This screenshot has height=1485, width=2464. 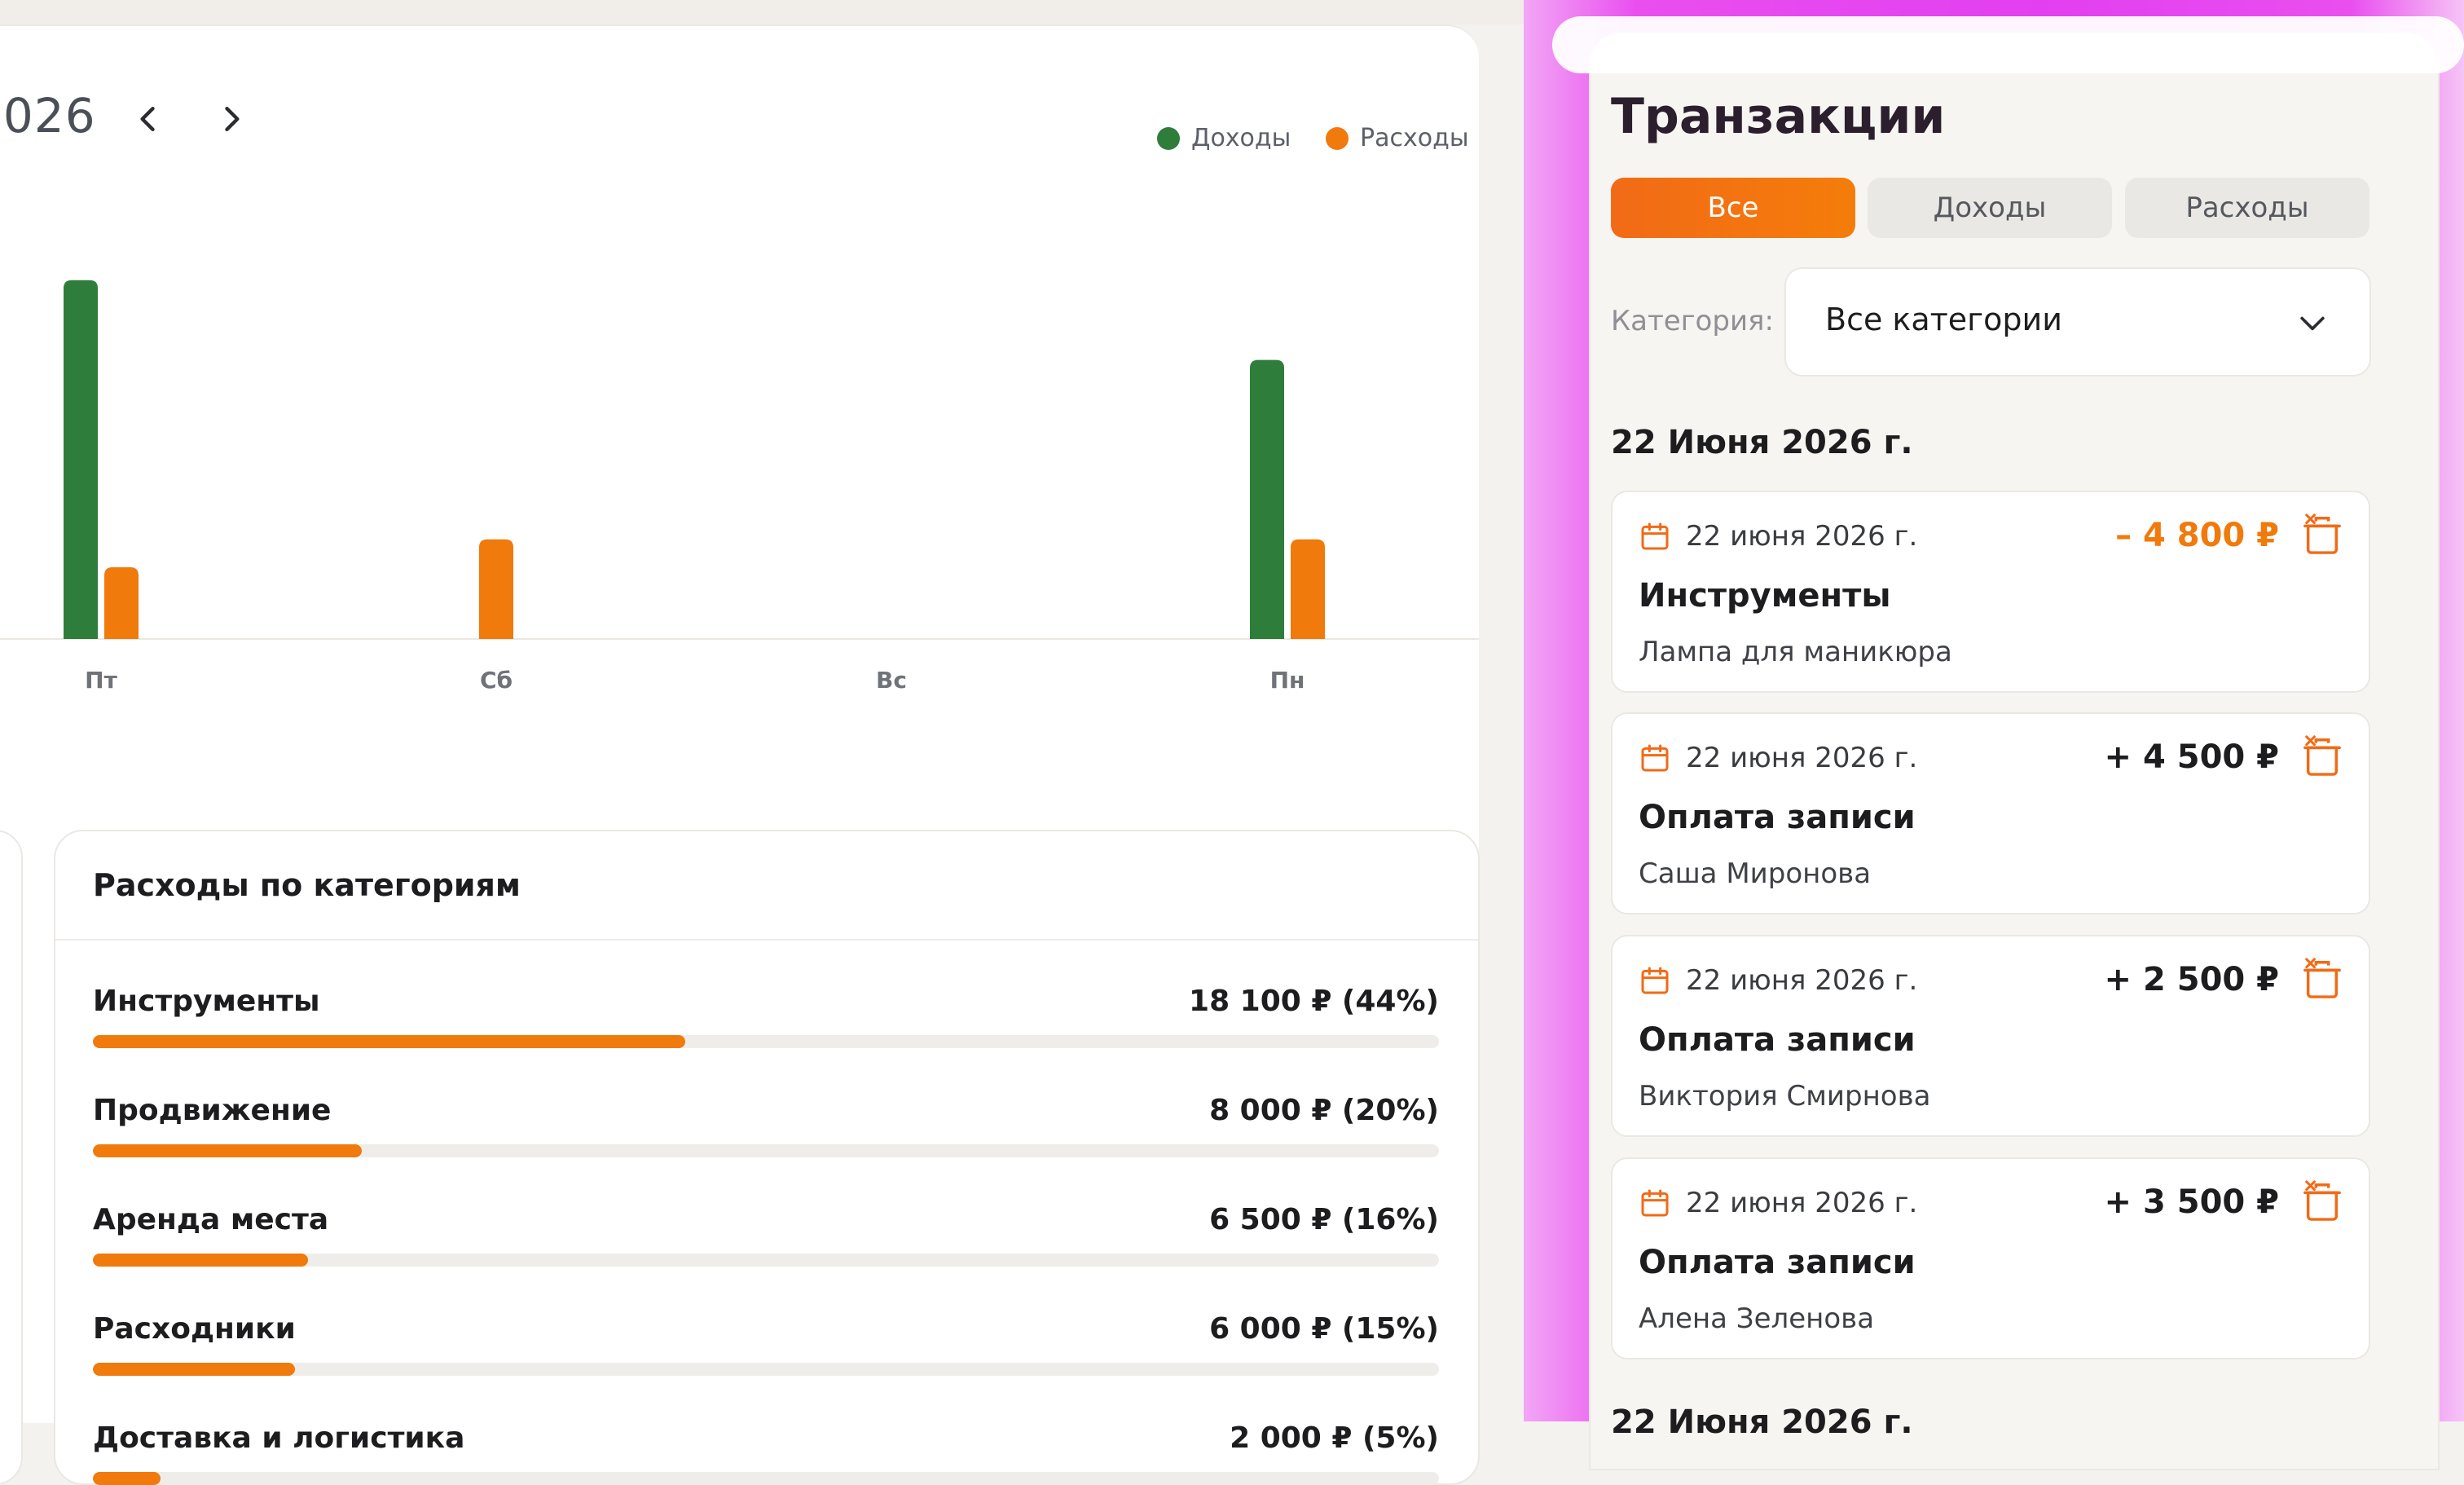 What do you see at coordinates (2312, 323) in the screenshot?
I see `chevron-down-icon` at bounding box center [2312, 323].